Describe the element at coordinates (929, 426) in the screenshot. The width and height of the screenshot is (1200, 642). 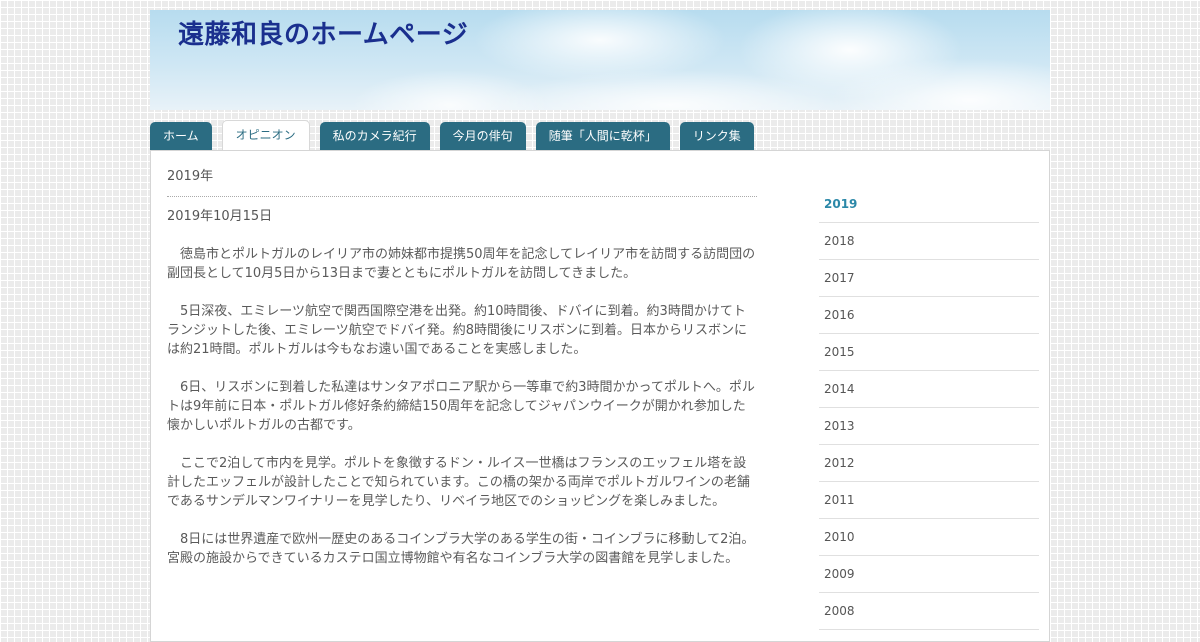
I see `year-link-2013: 2013` at that location.